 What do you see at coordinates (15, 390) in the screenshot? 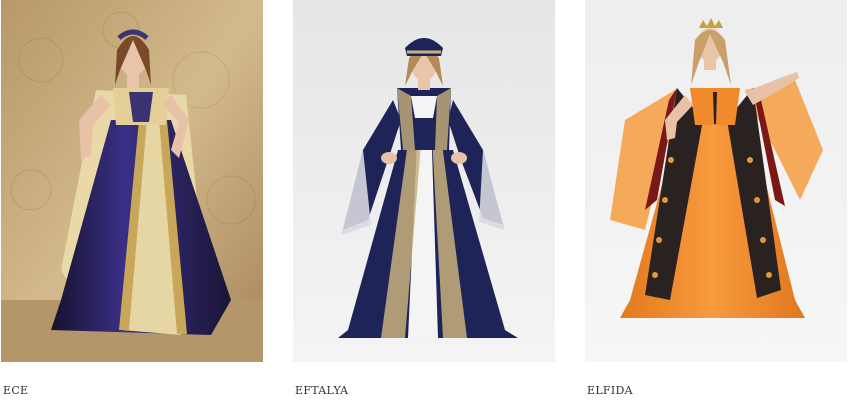
I see `product-name: ECE` at bounding box center [15, 390].